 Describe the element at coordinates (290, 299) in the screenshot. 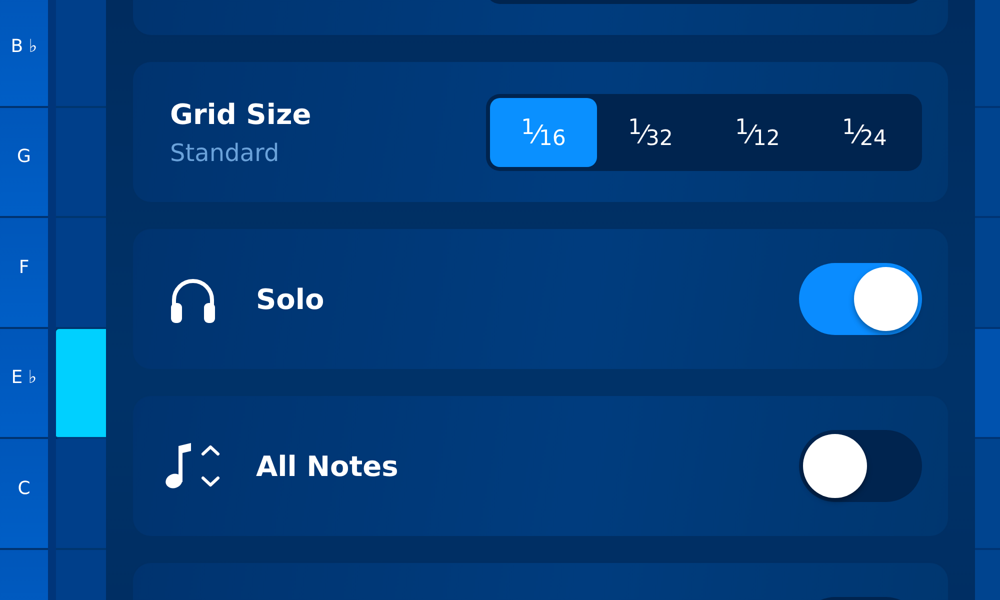

I see `setting-label: Solo` at that location.